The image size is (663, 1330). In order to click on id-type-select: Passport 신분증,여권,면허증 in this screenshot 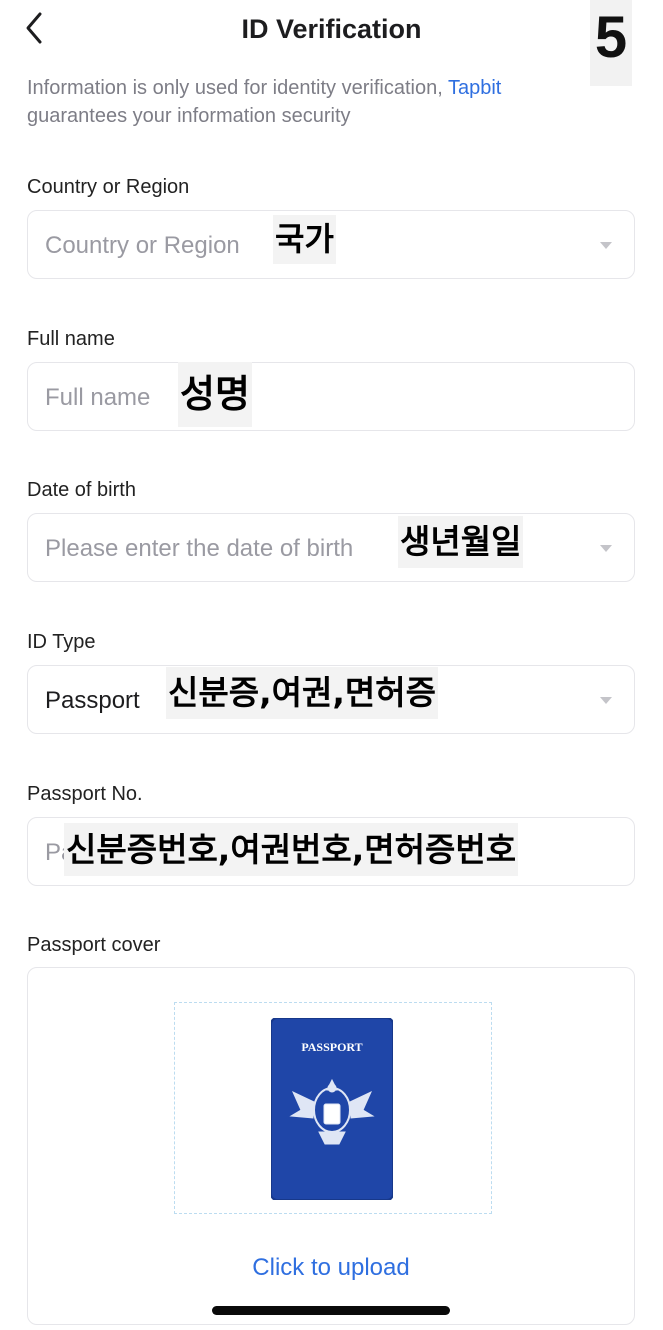, I will do `click(331, 699)`.